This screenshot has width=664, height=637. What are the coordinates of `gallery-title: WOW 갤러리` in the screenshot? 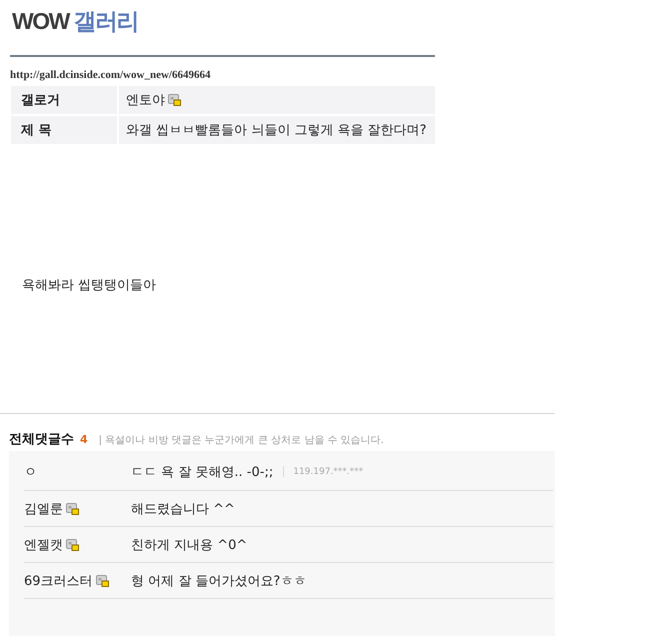 It's located at (75, 21).